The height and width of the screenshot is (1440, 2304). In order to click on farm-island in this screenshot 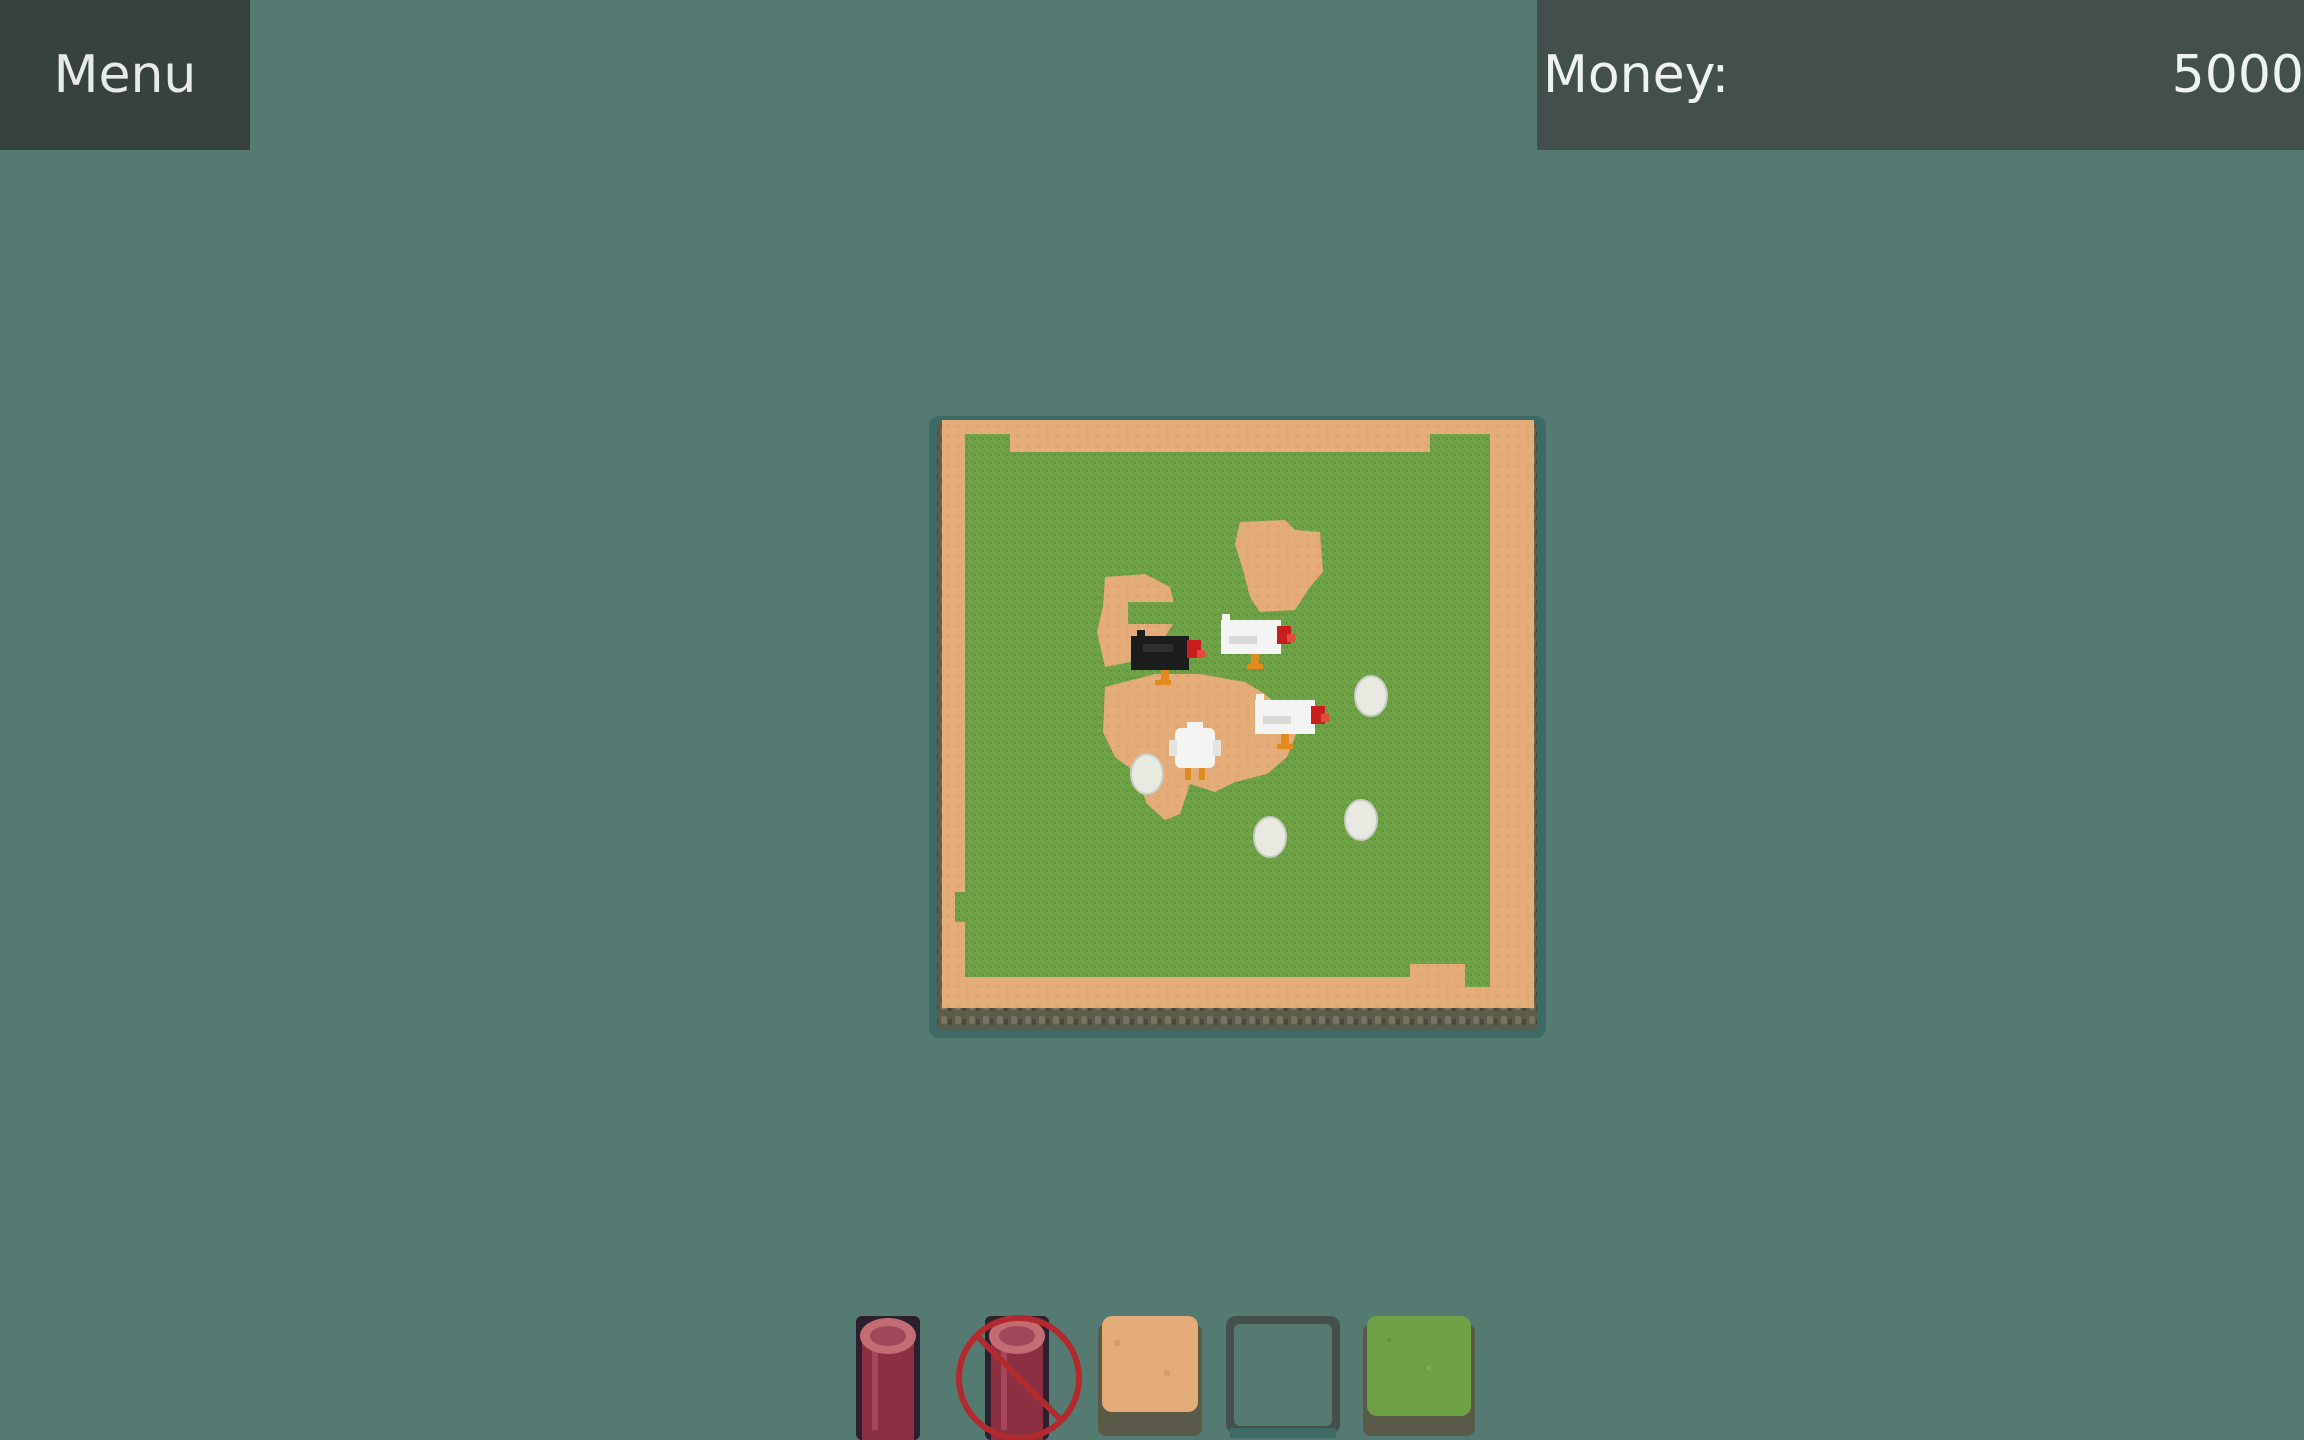, I will do `click(1237, 727)`.